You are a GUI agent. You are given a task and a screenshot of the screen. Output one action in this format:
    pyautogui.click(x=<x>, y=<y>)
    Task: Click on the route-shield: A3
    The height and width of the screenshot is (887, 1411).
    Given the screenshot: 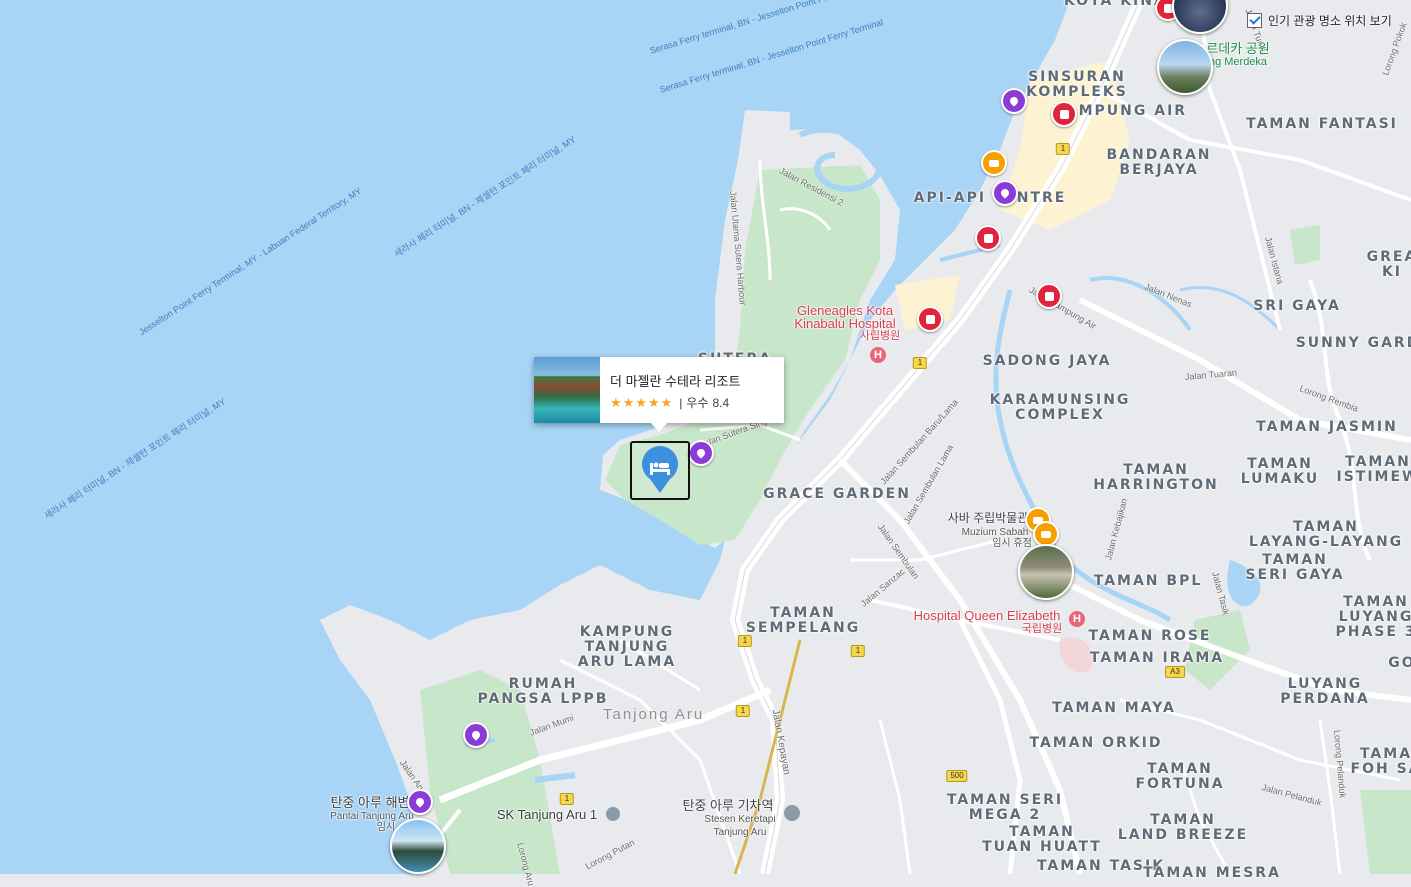 What is the action you would take?
    pyautogui.click(x=1175, y=672)
    